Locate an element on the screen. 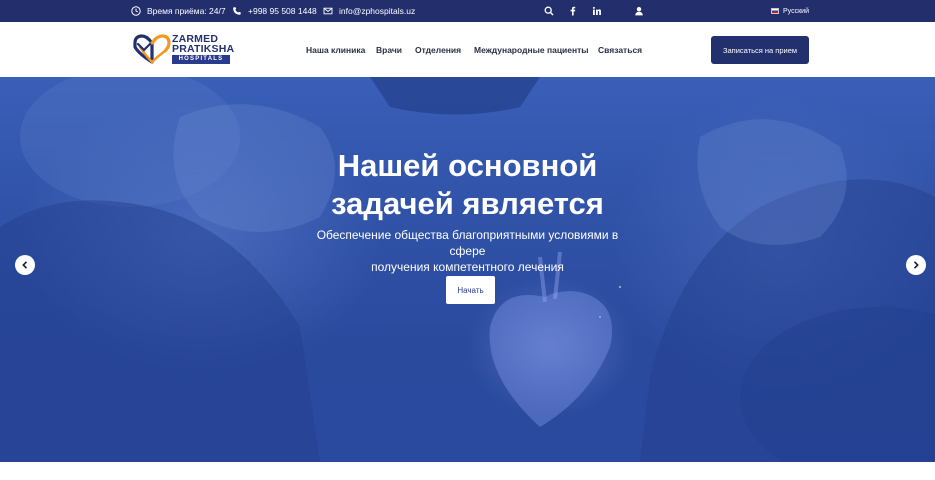 Image resolution: width=935 pixels, height=480 pixels. search-icon is located at coordinates (549, 11).